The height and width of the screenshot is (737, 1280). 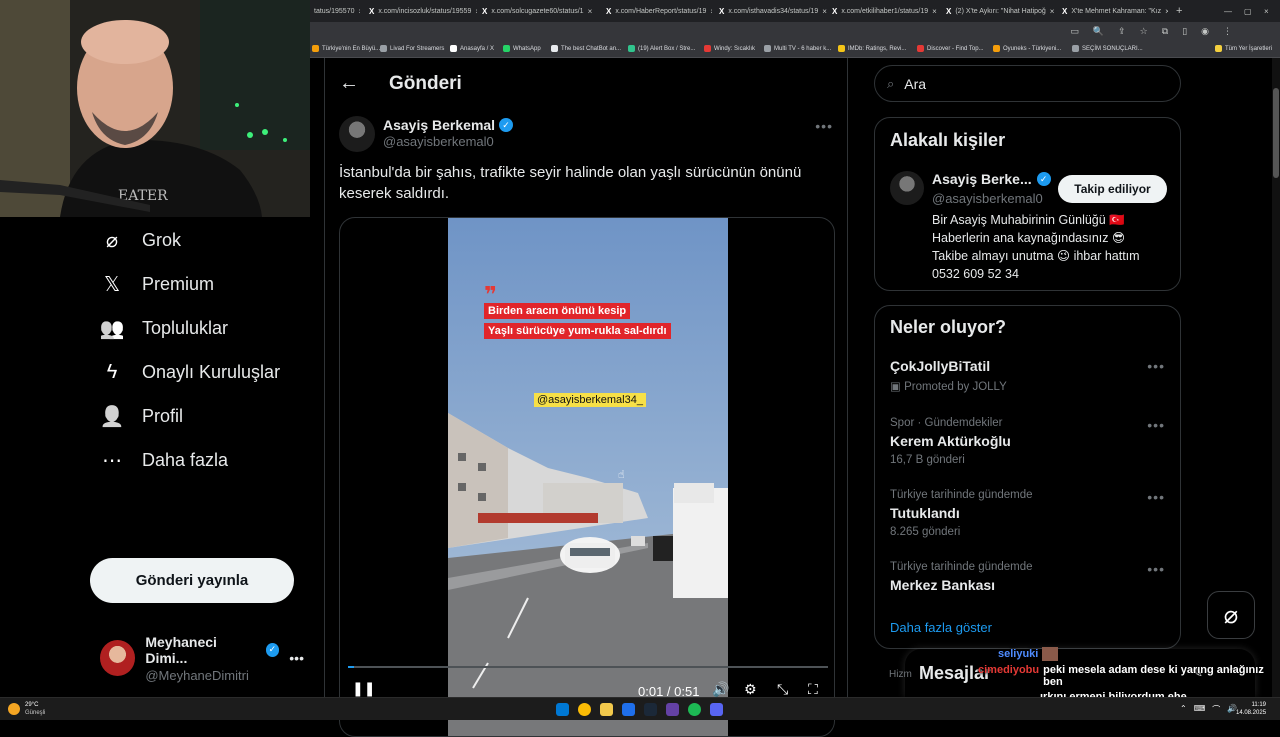 I want to click on bookmark-item: WhatsApp, so click(x=522, y=48).